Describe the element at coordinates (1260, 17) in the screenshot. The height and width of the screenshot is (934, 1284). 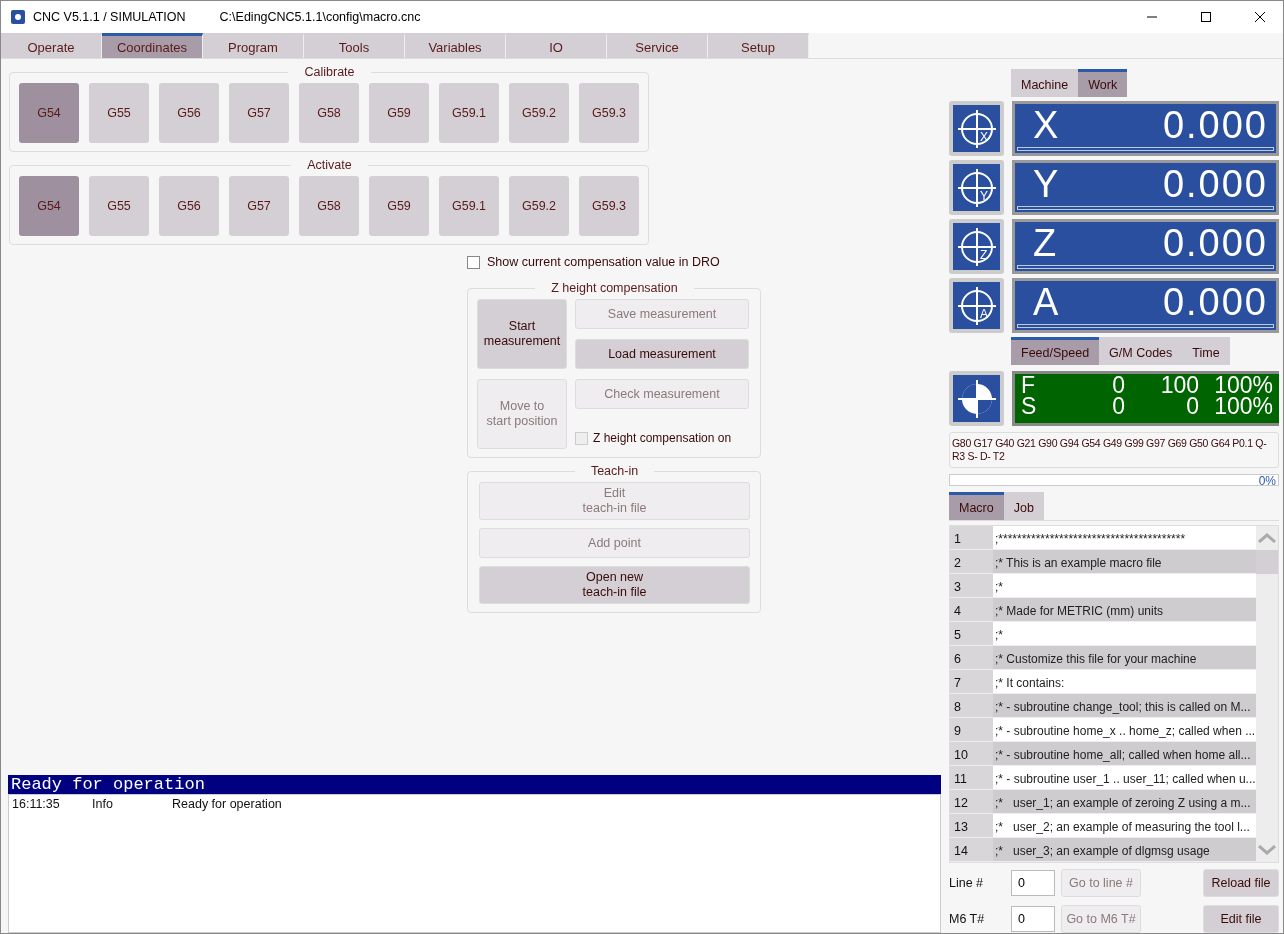
I see `close-icon` at that location.